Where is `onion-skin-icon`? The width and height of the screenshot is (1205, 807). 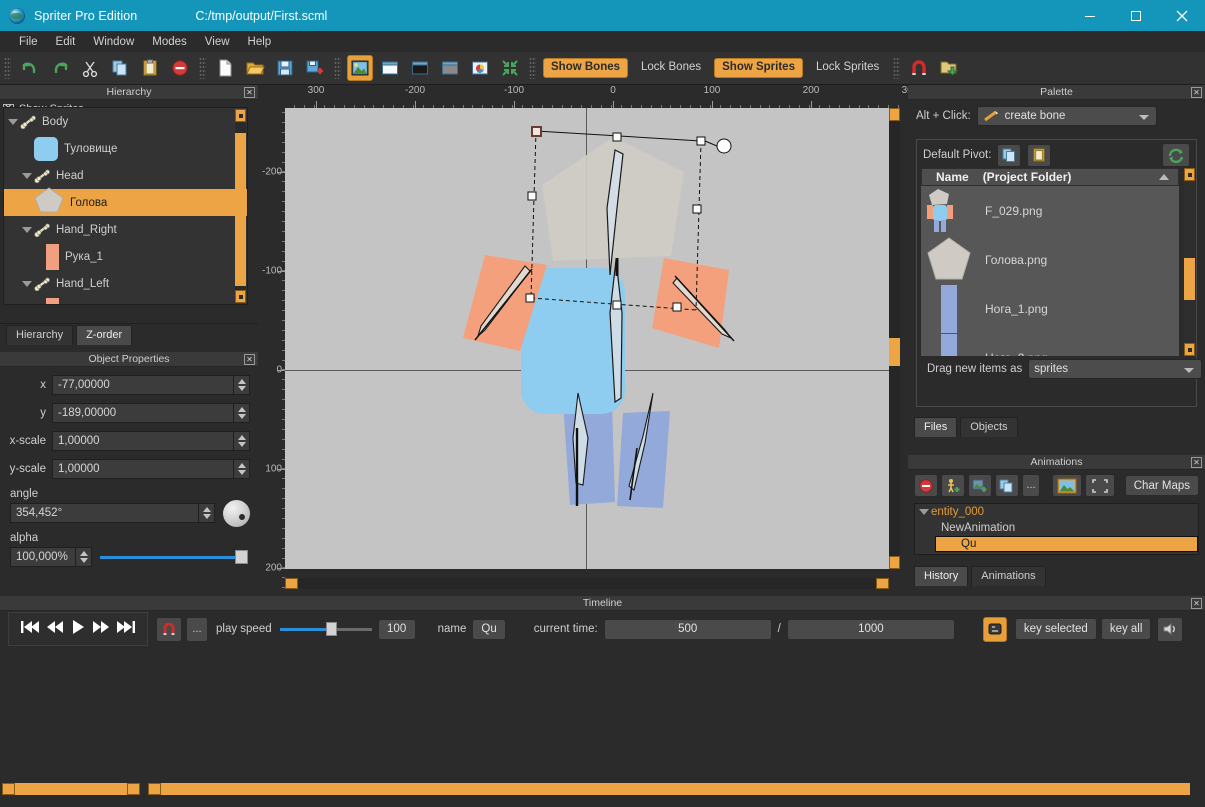
onion-skin-icon is located at coordinates (994, 629).